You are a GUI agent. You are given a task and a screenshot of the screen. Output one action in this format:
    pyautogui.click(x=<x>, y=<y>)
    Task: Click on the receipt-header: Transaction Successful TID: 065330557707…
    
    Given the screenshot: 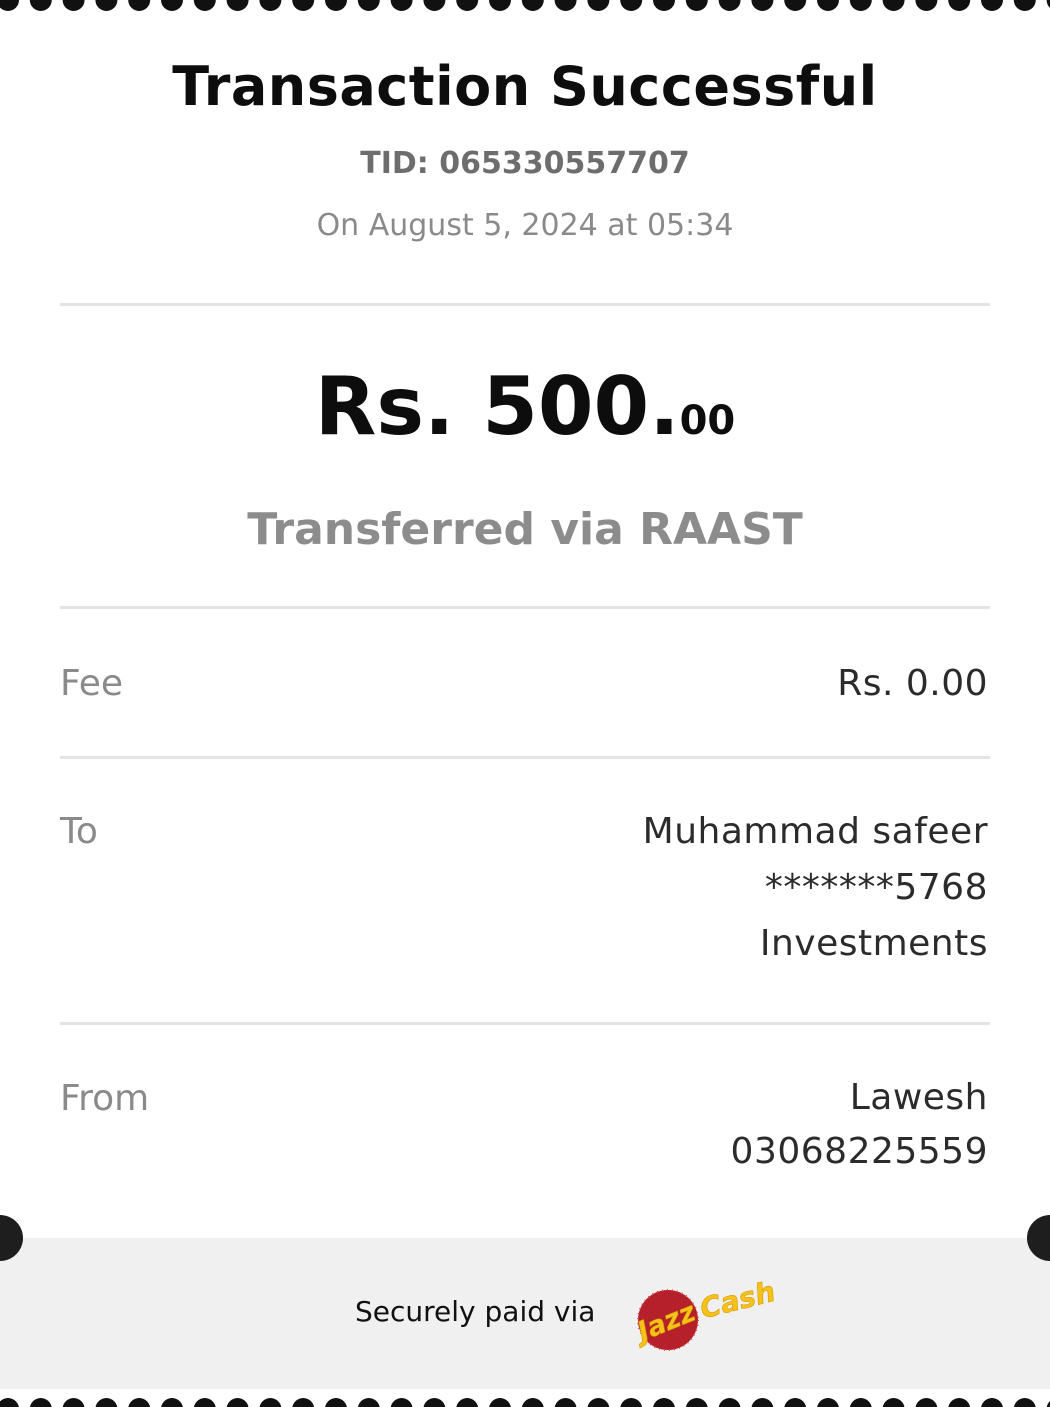 What is the action you would take?
    pyautogui.click(x=525, y=149)
    